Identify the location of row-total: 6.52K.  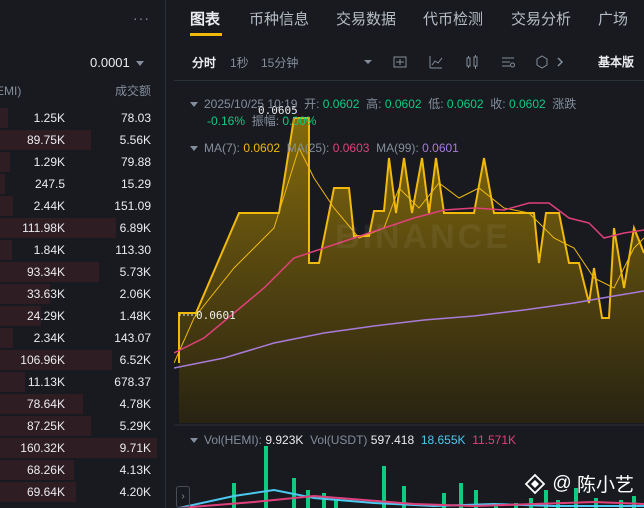
(135, 360).